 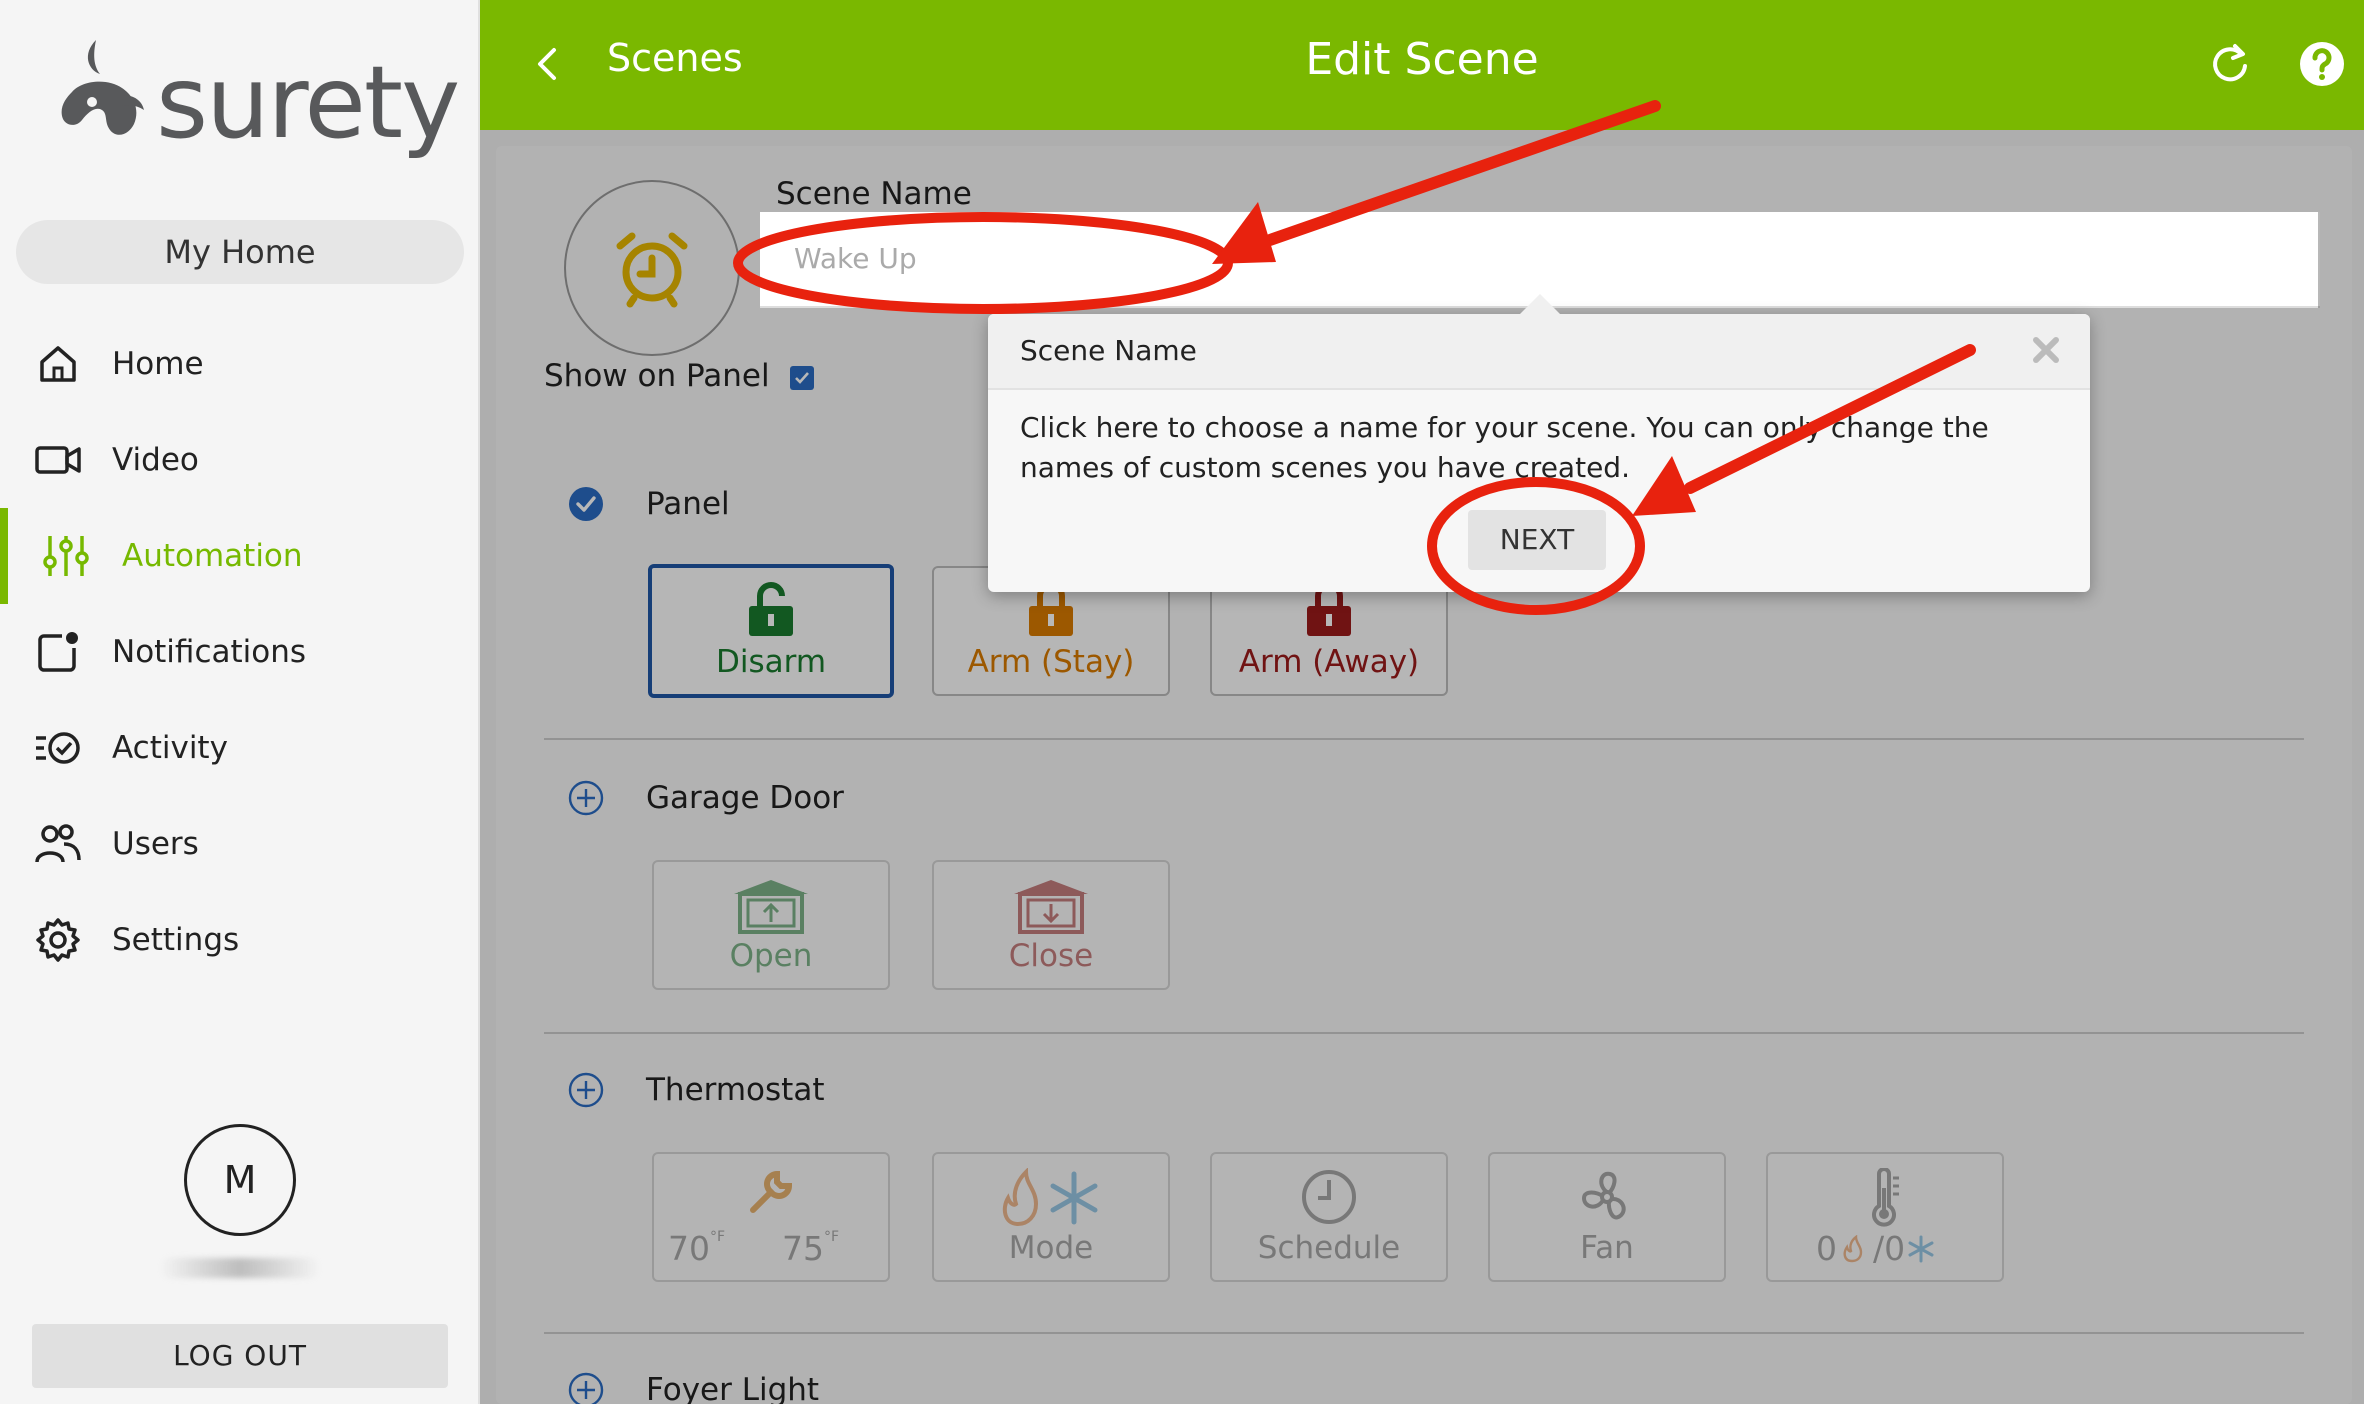 I want to click on sidebar-item-users: Users, so click(x=240, y=844).